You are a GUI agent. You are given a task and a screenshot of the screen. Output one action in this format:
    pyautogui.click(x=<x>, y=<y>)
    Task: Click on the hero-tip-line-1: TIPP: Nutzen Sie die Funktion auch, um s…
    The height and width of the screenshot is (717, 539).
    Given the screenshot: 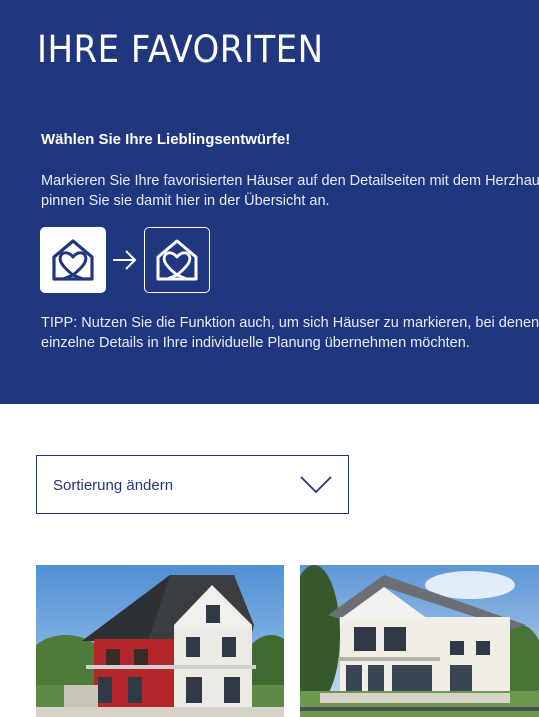 What is the action you would take?
    pyautogui.click(x=290, y=323)
    